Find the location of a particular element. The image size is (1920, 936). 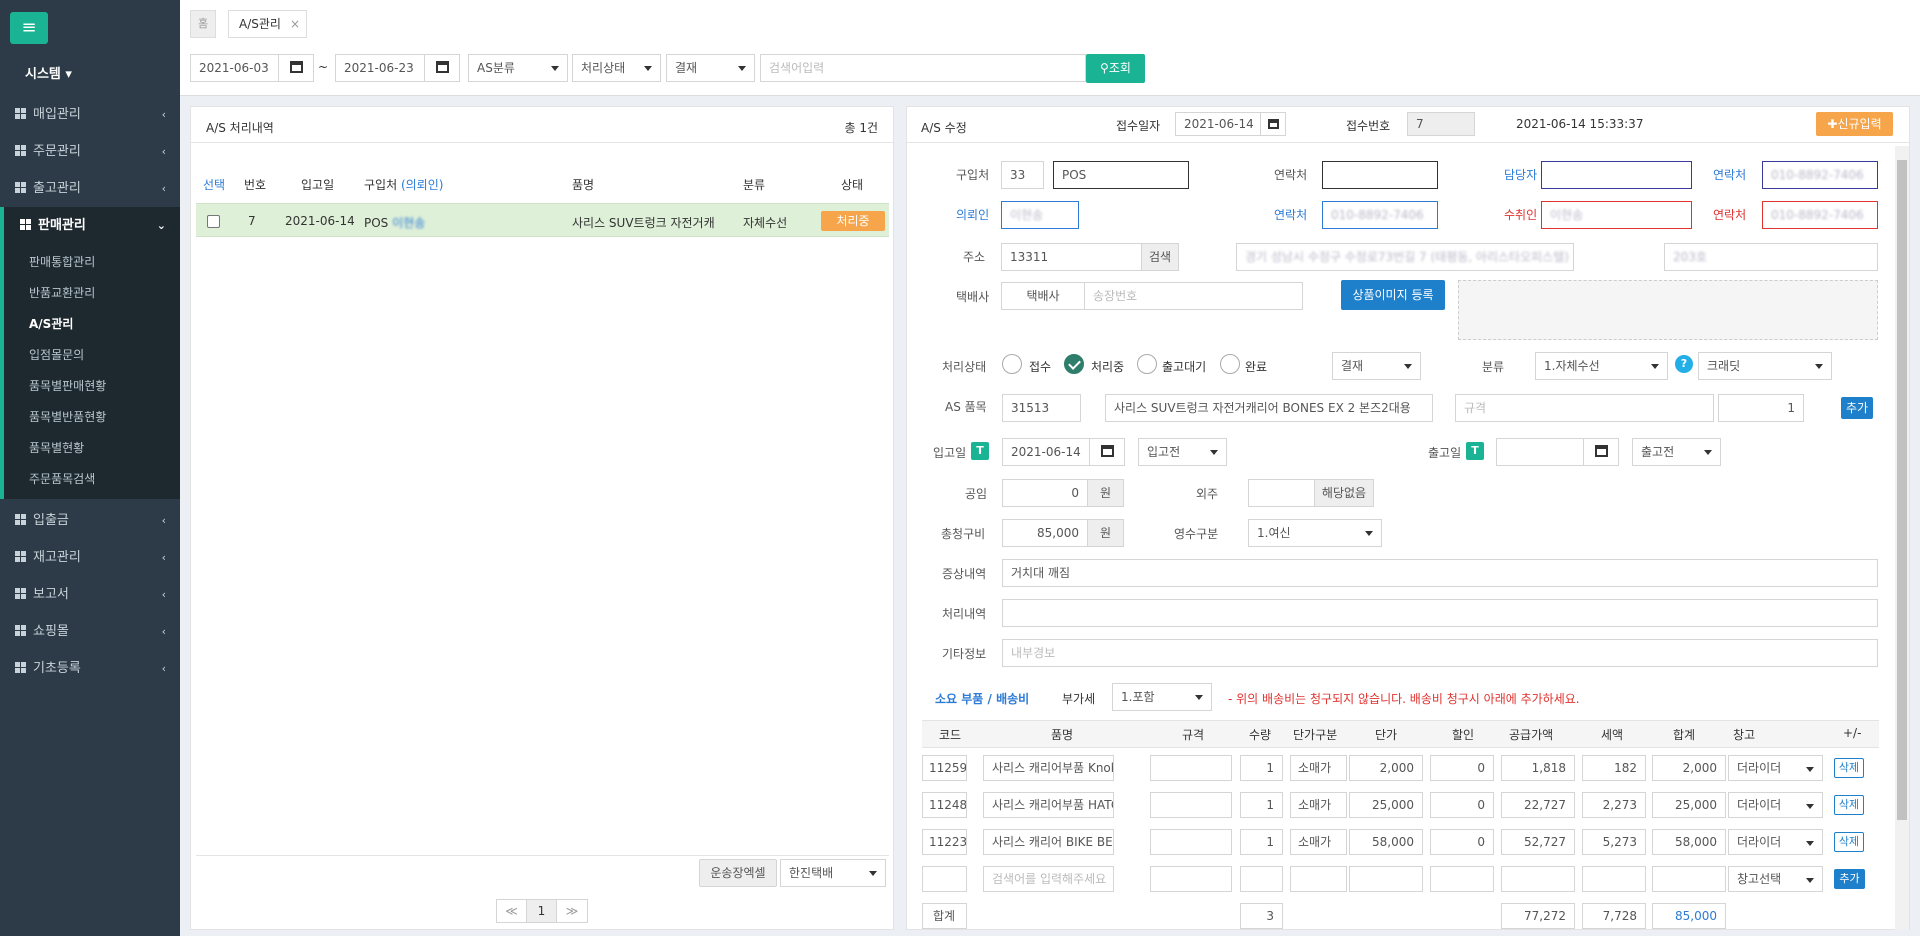

in-date-input: 2021-06-14 is located at coordinates (1046, 452).